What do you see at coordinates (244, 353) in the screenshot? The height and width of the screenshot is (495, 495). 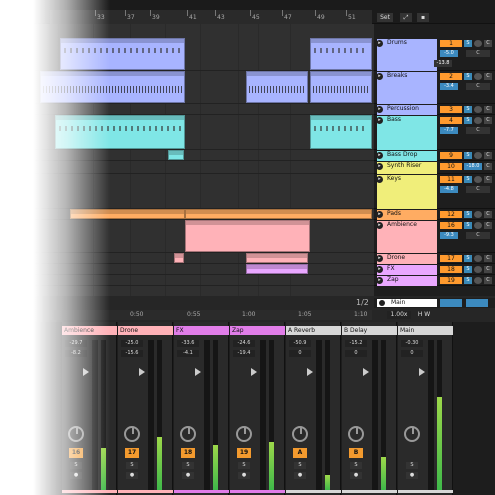 I see `strip-volume: -19.4` at bounding box center [244, 353].